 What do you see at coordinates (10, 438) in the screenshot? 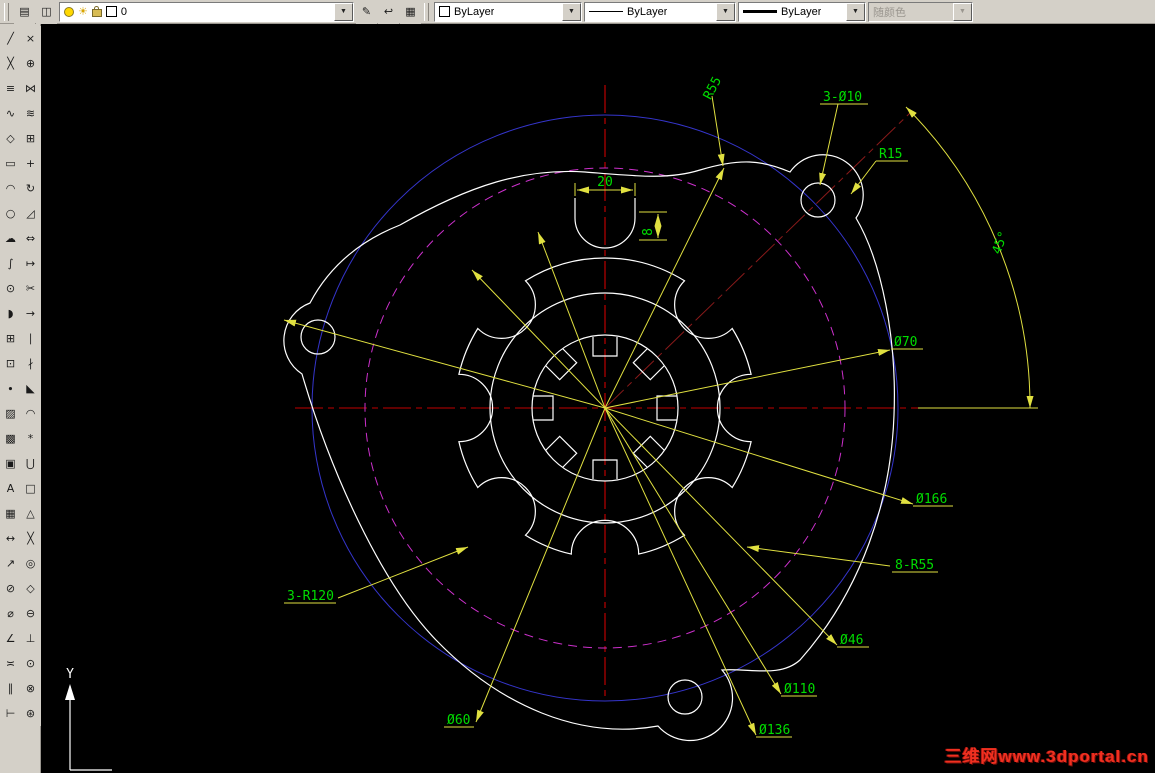
I see `tool-gradient: ▩` at bounding box center [10, 438].